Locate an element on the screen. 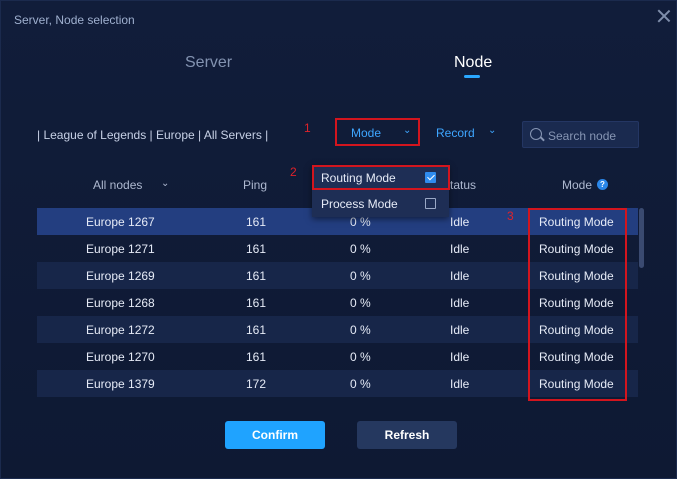 This screenshot has width=677, height=479. tab-node: Node is located at coordinates (473, 63).